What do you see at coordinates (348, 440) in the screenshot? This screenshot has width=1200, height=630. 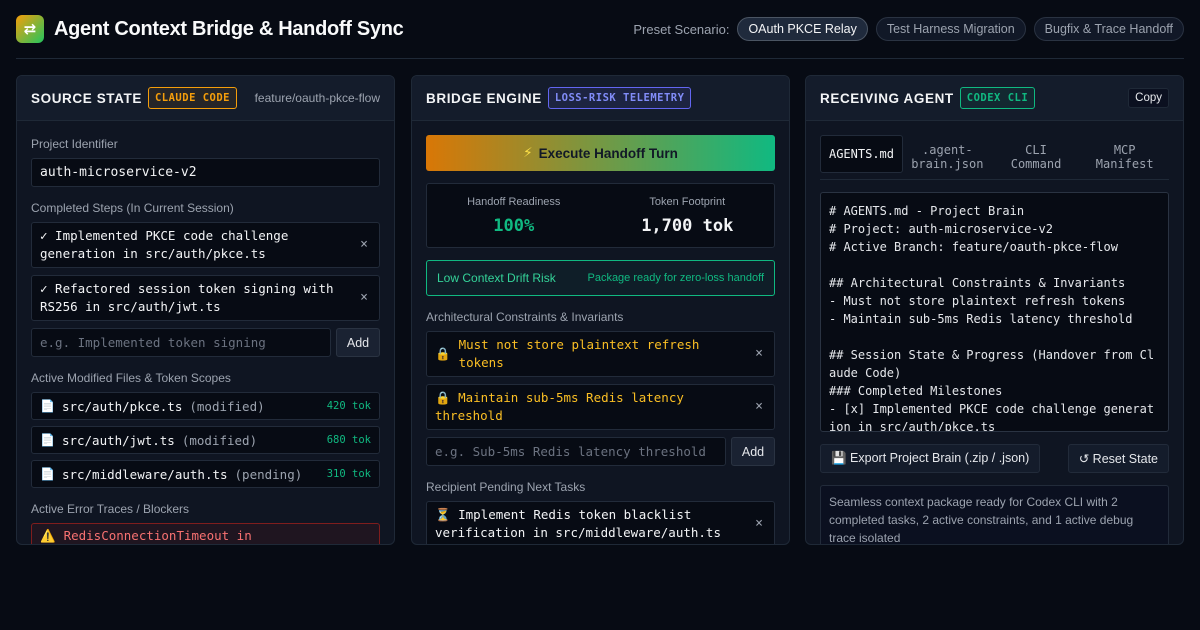 I see `file-token-count: 680 tok` at bounding box center [348, 440].